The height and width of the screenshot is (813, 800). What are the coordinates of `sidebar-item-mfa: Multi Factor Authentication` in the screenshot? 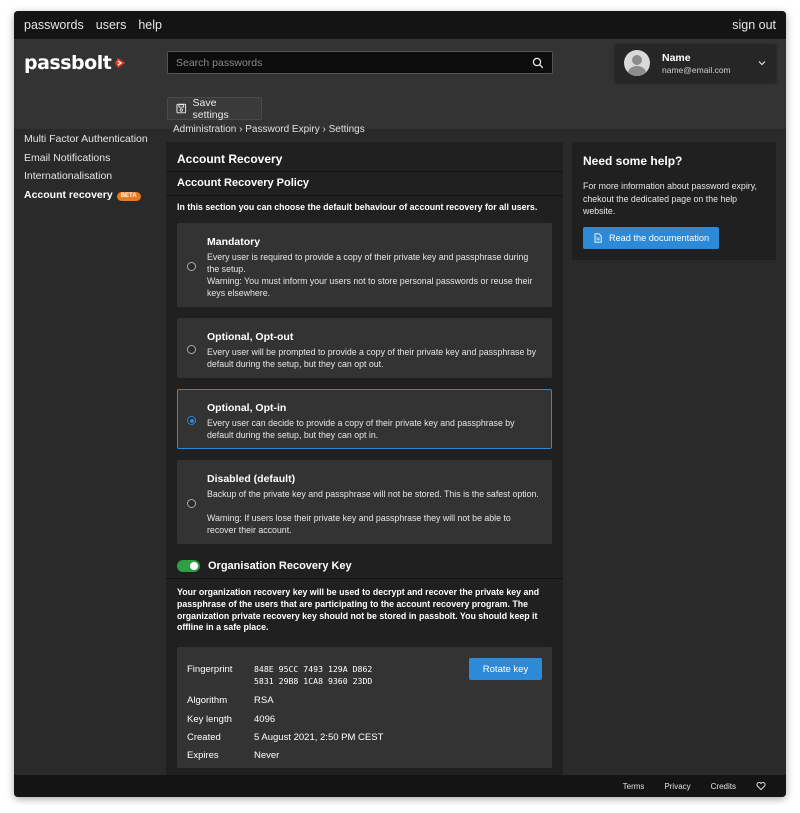 It's located at (94, 139).